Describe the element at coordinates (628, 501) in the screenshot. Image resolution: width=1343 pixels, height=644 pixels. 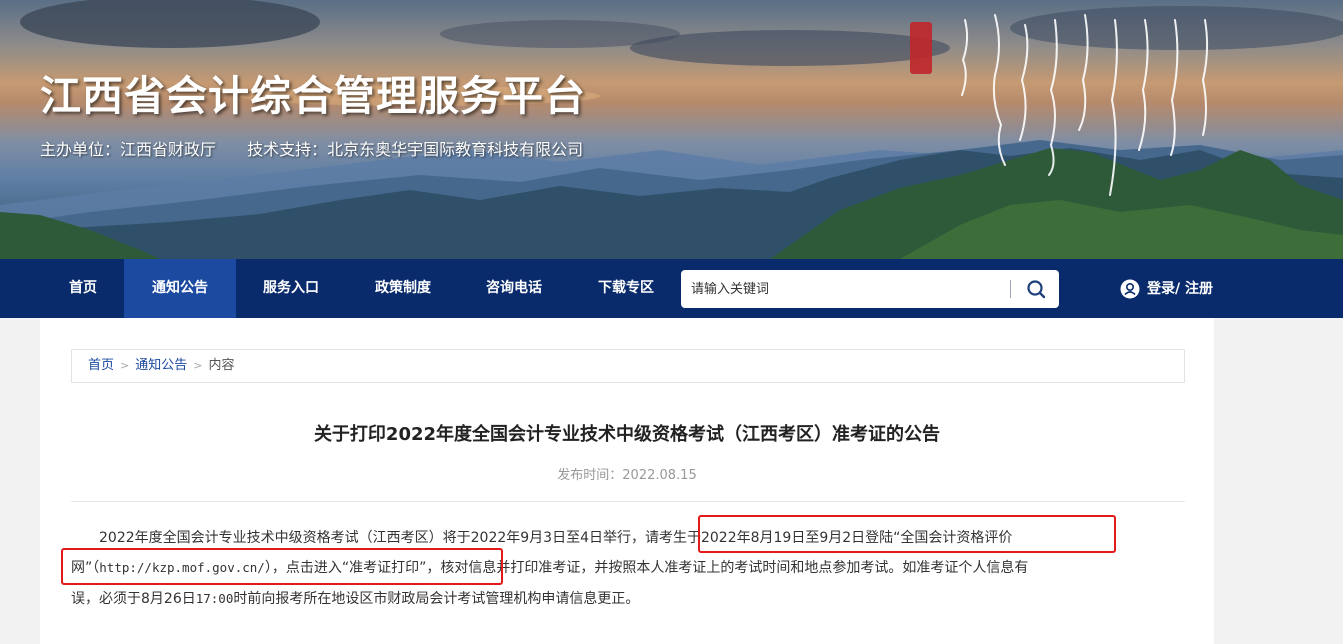
I see `divider` at that location.